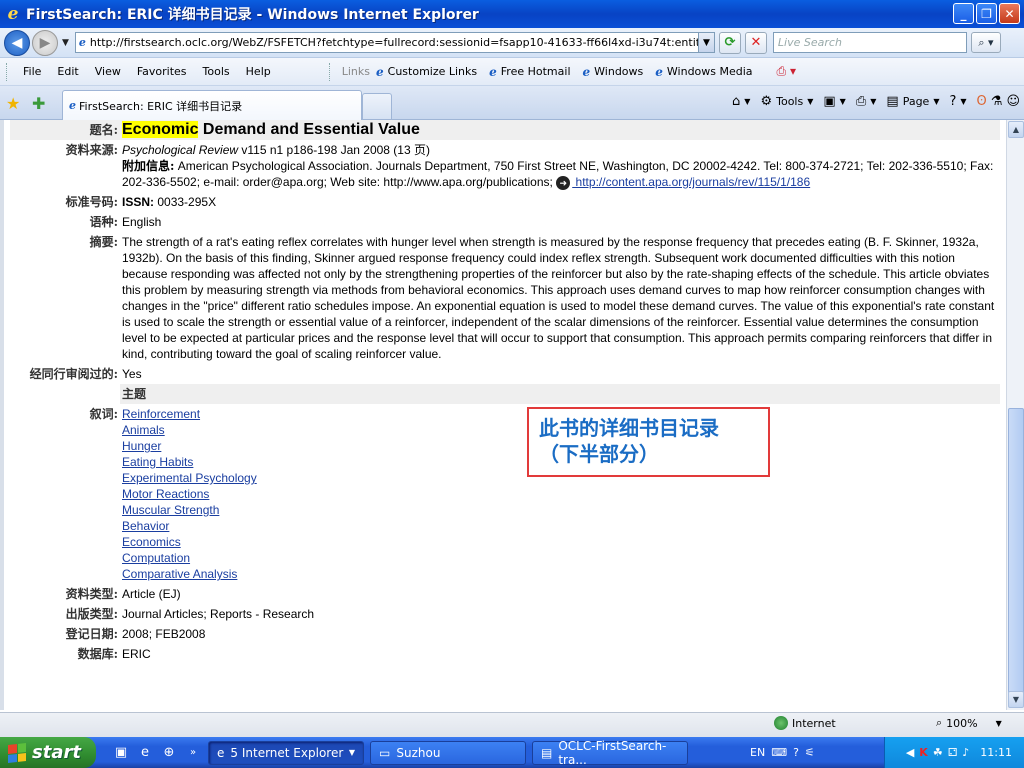 Image resolution: width=1024 pixels, height=768 pixels. I want to click on toolbar-grip, so click(7, 71).